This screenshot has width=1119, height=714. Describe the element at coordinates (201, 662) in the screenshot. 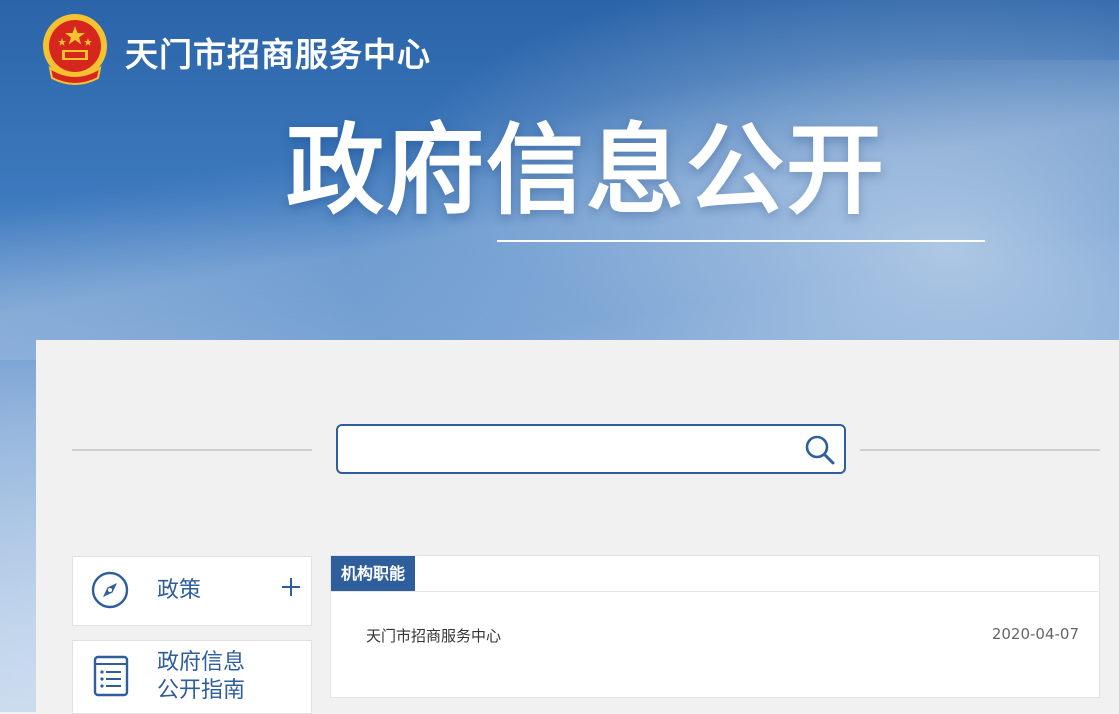

I see `sidebar-item-label-line1: 政府信息` at that location.